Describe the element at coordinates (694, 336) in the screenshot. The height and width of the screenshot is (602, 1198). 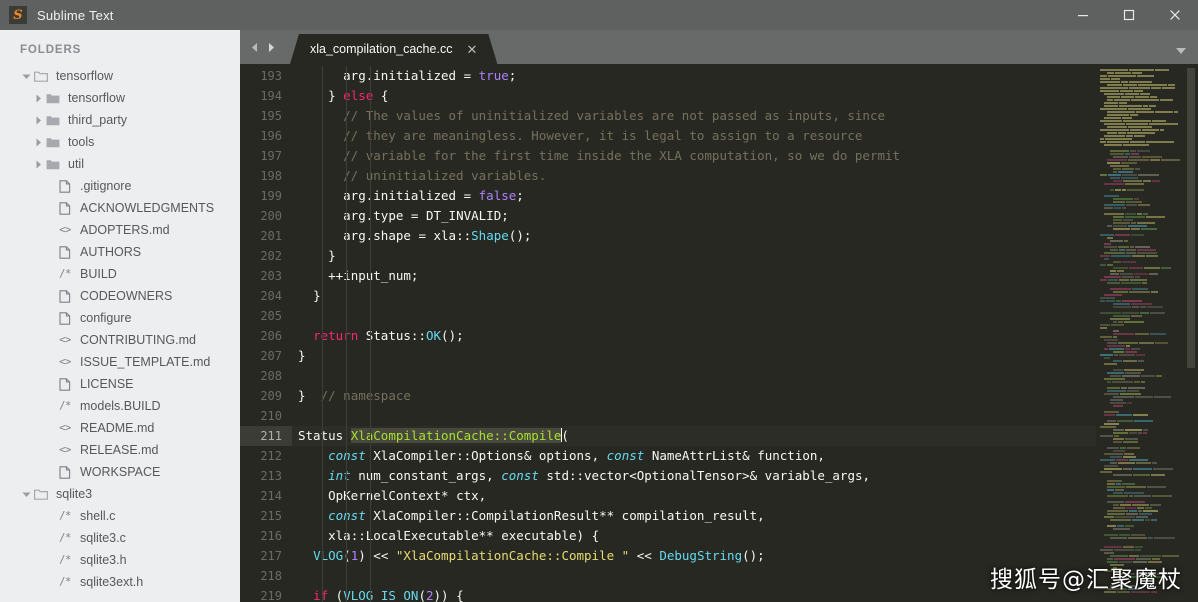
I see `code-line: return Status::OK();` at that location.